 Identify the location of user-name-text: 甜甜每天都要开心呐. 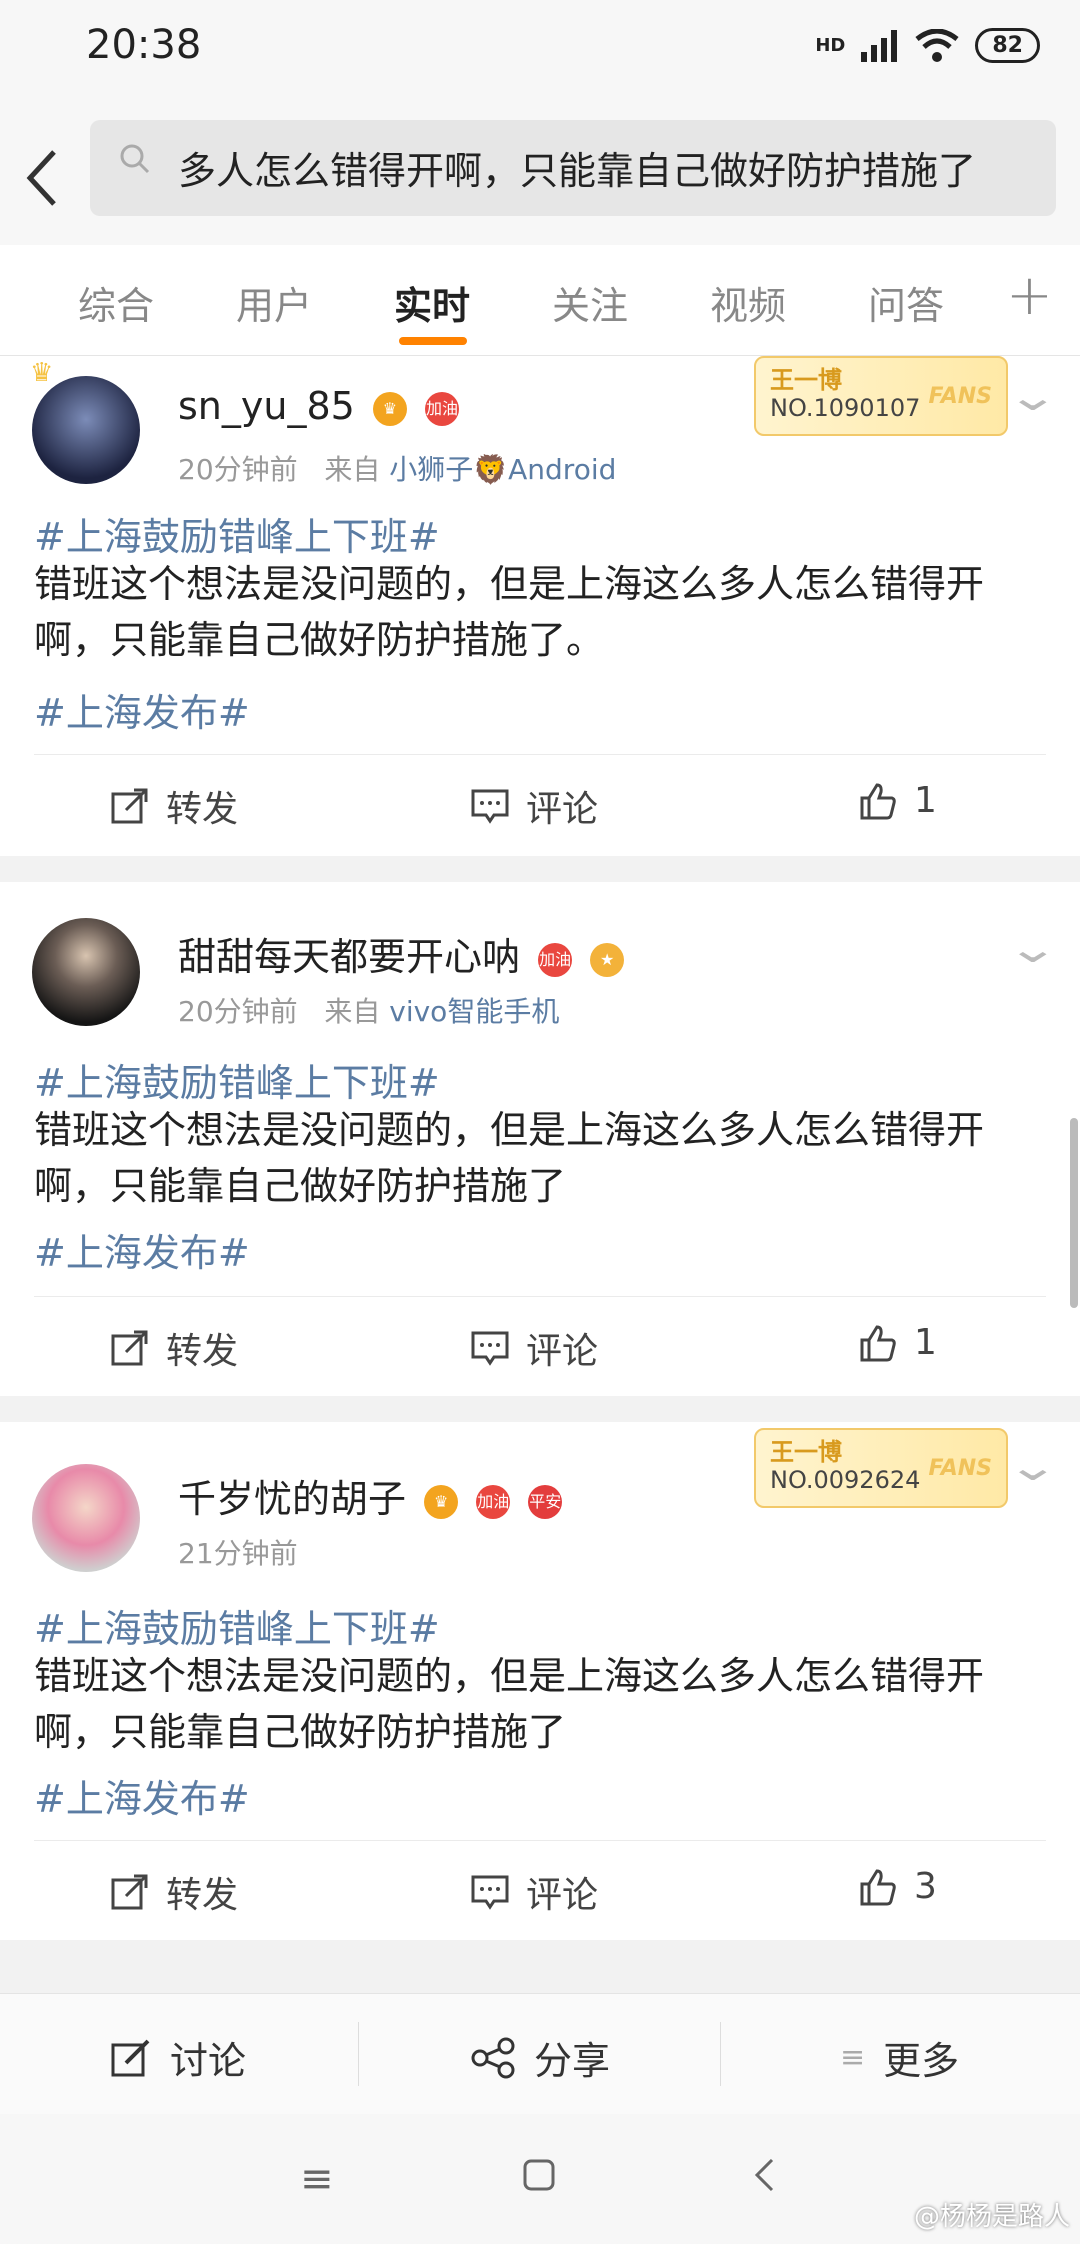
(349, 957).